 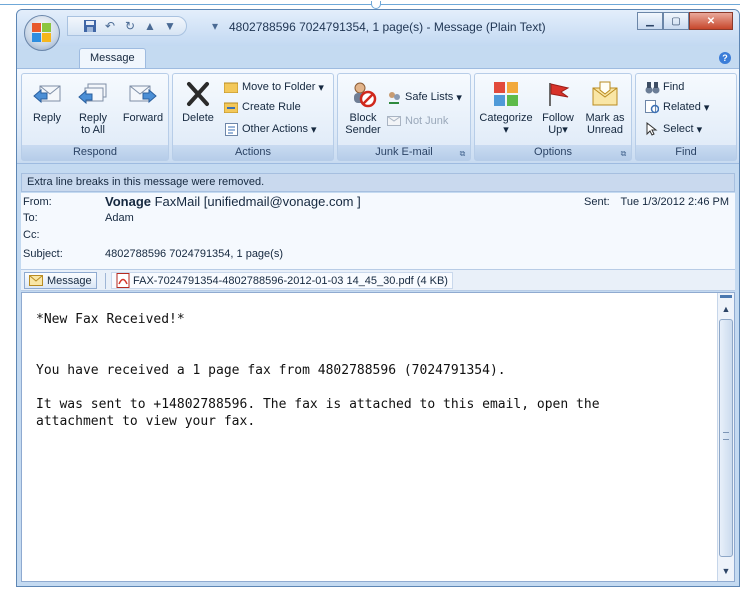 I want to click on undo-icon: ↶, so click(x=110, y=26).